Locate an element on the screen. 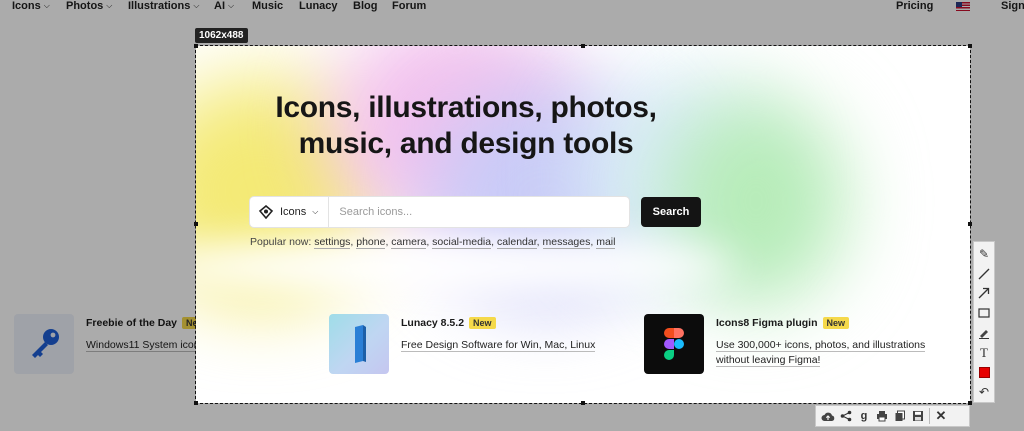 This screenshot has width=1024, height=431. popular-tag-camera: camera is located at coordinates (409, 242).